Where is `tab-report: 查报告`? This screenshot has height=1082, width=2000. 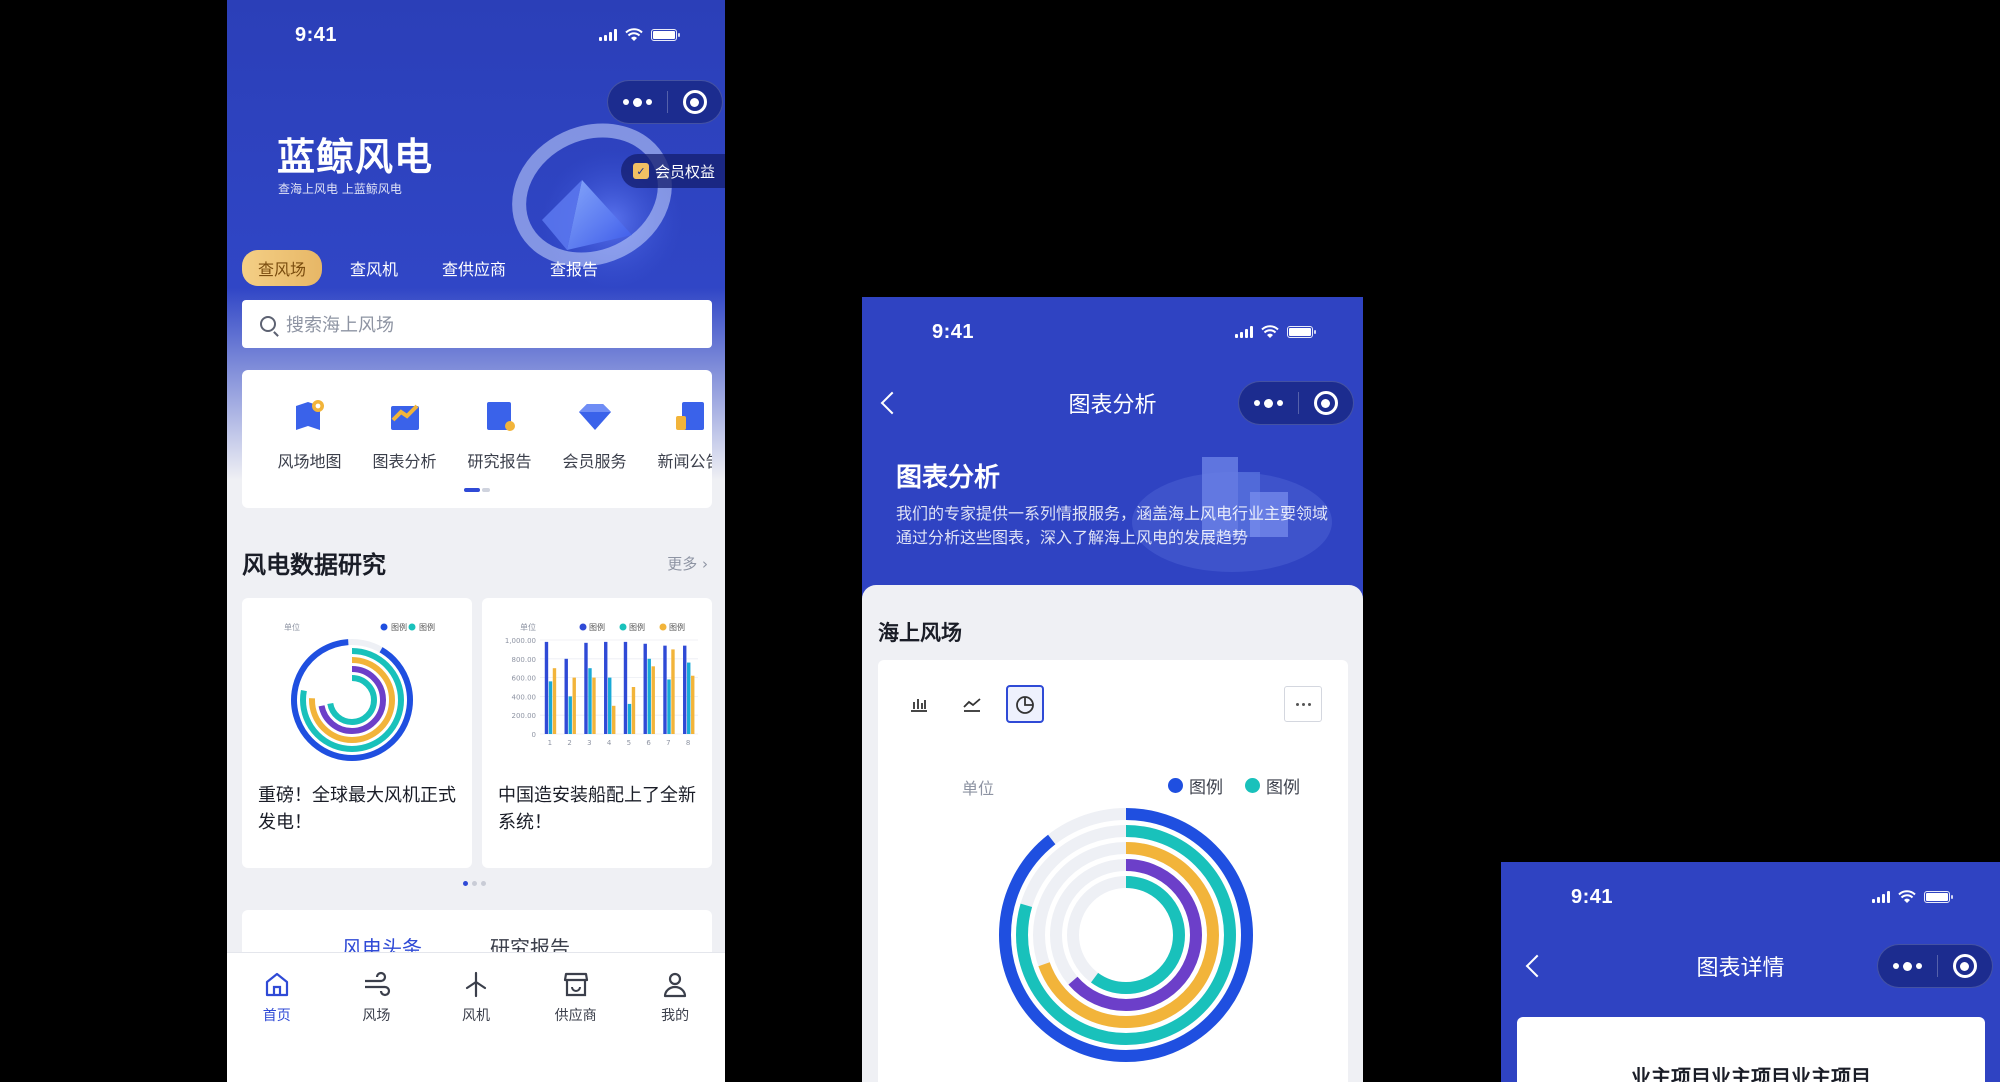
tab-report: 查报告 is located at coordinates (574, 268).